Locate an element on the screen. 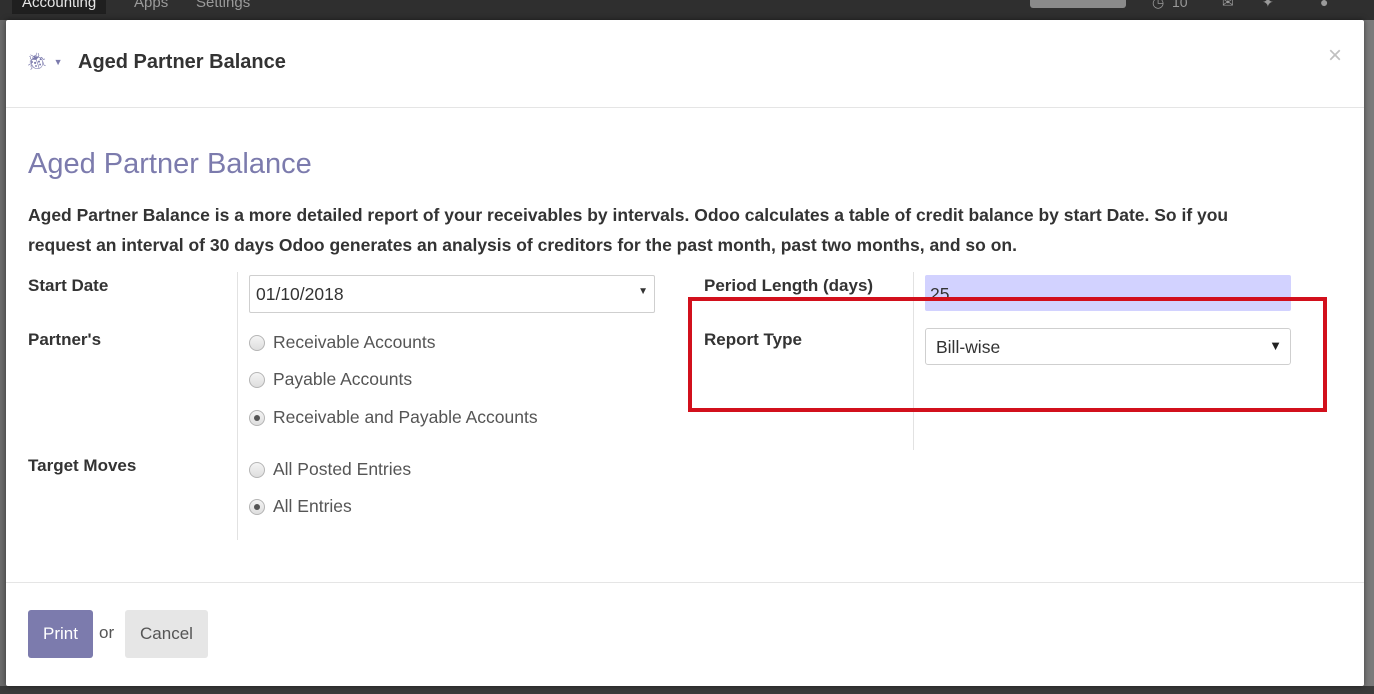 This screenshot has height=694, width=1374. dialog-header: 🐞︎ ▼ Aged Partner Balance × is located at coordinates (685, 64).